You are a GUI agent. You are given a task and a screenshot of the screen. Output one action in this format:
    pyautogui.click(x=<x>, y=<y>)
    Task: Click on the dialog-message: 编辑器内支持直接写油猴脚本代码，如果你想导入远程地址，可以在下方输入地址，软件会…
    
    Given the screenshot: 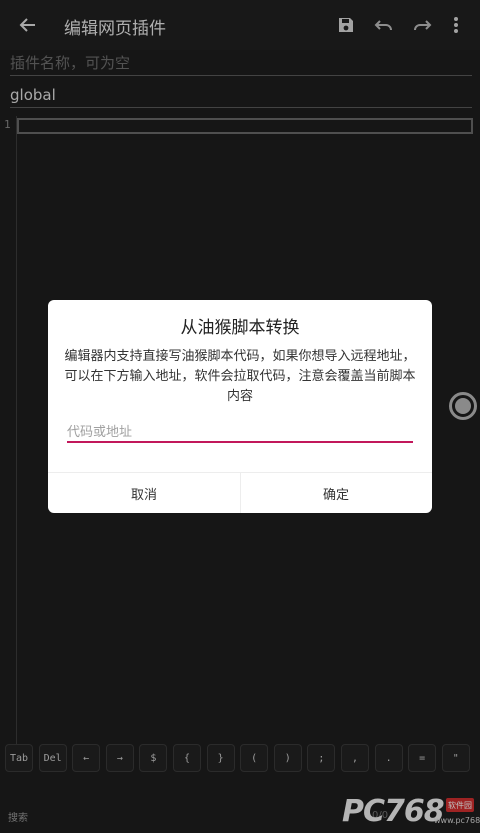 What is the action you would take?
    pyautogui.click(x=240, y=376)
    